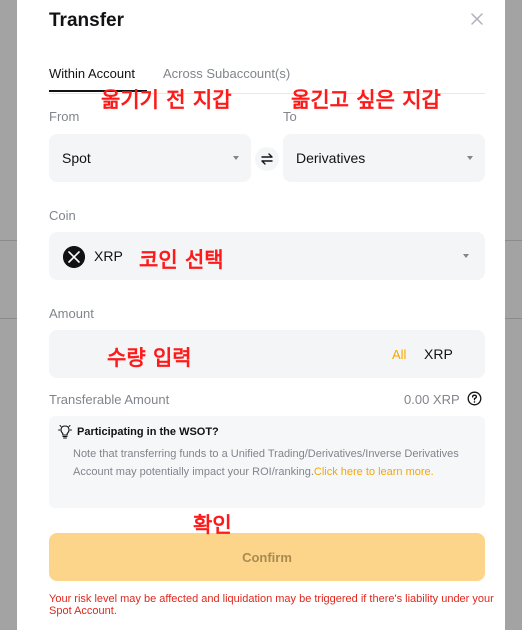 Image resolution: width=522 pixels, height=630 pixels. I want to click on learn-more-link: Click here to learn more., so click(374, 472).